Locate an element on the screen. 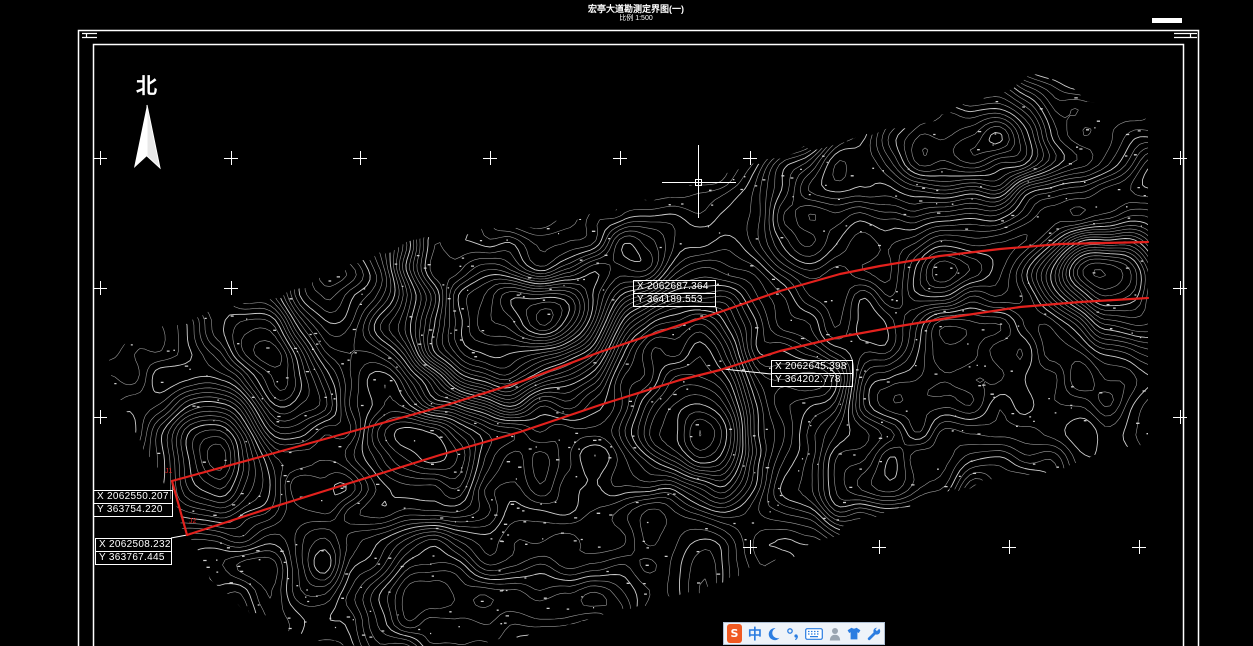 The height and width of the screenshot is (646, 1253). coordinate-x: X 2062687.364 is located at coordinates (674, 287).